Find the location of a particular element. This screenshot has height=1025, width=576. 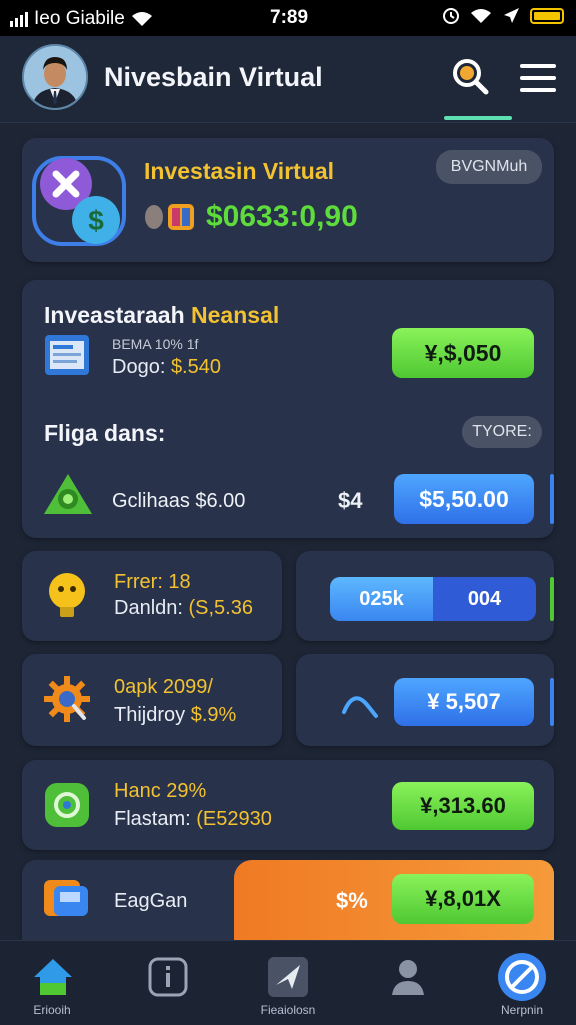

summary-badge: BVGNMuh is located at coordinates (489, 167).